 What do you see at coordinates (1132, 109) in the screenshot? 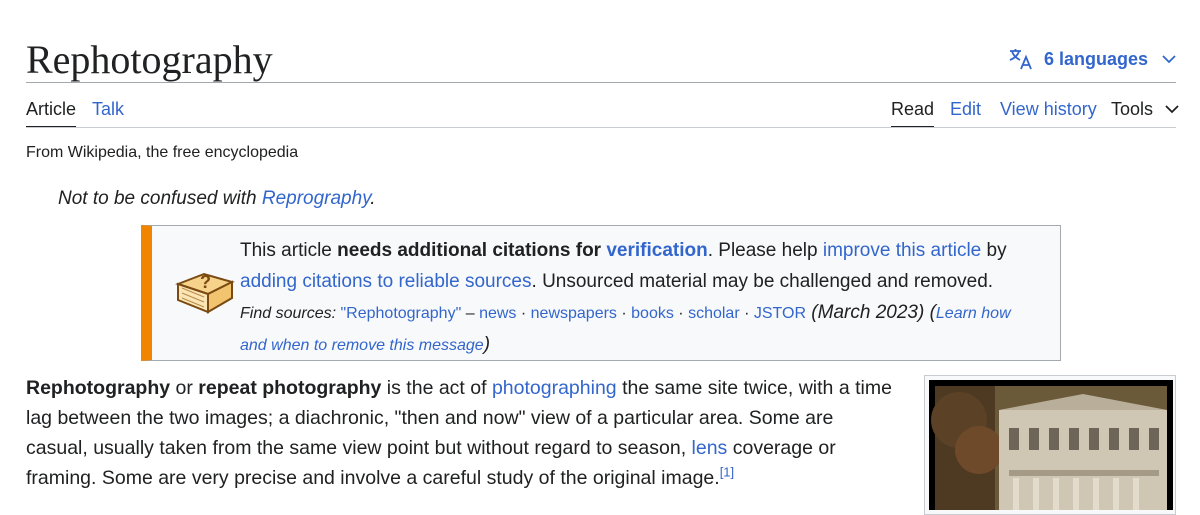
I see `tools-label: Tools` at bounding box center [1132, 109].